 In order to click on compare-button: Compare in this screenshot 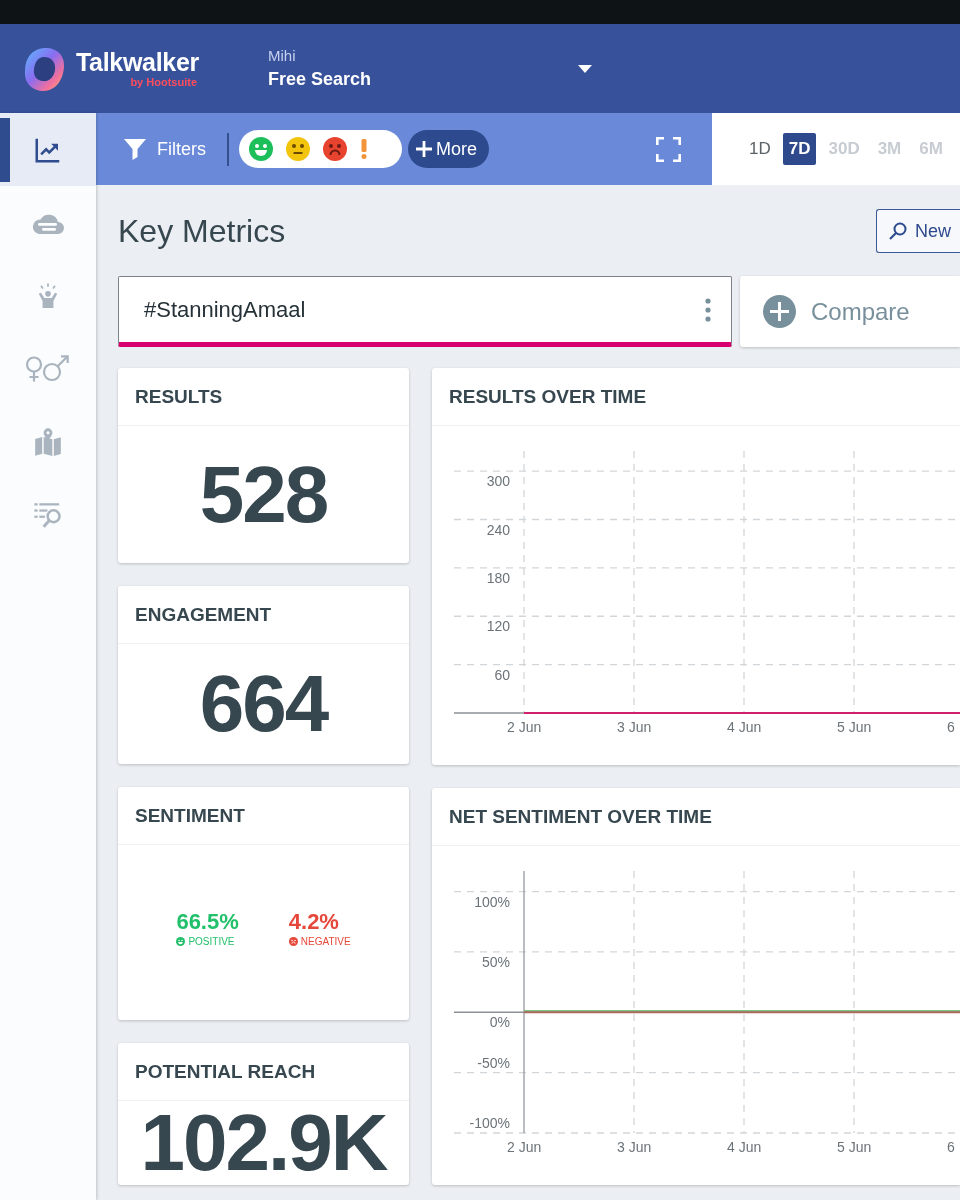, I will do `click(850, 311)`.